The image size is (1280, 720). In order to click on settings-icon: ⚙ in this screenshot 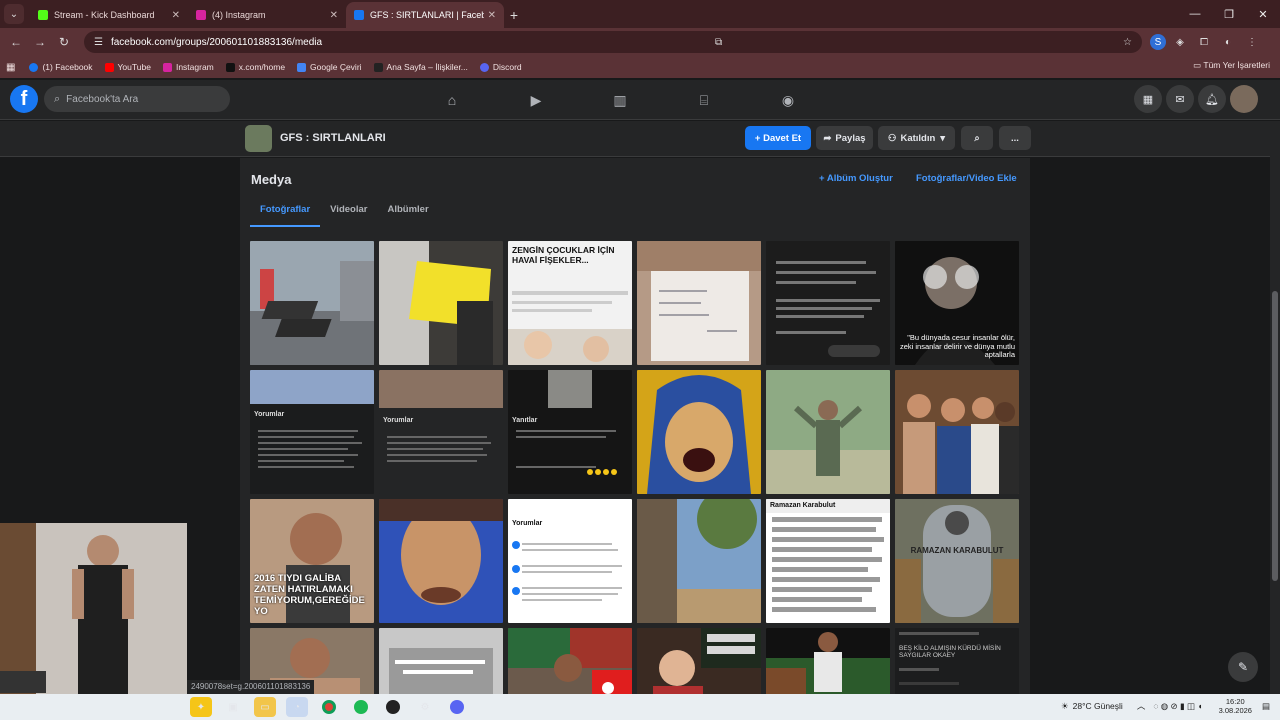, I will do `click(425, 707)`.